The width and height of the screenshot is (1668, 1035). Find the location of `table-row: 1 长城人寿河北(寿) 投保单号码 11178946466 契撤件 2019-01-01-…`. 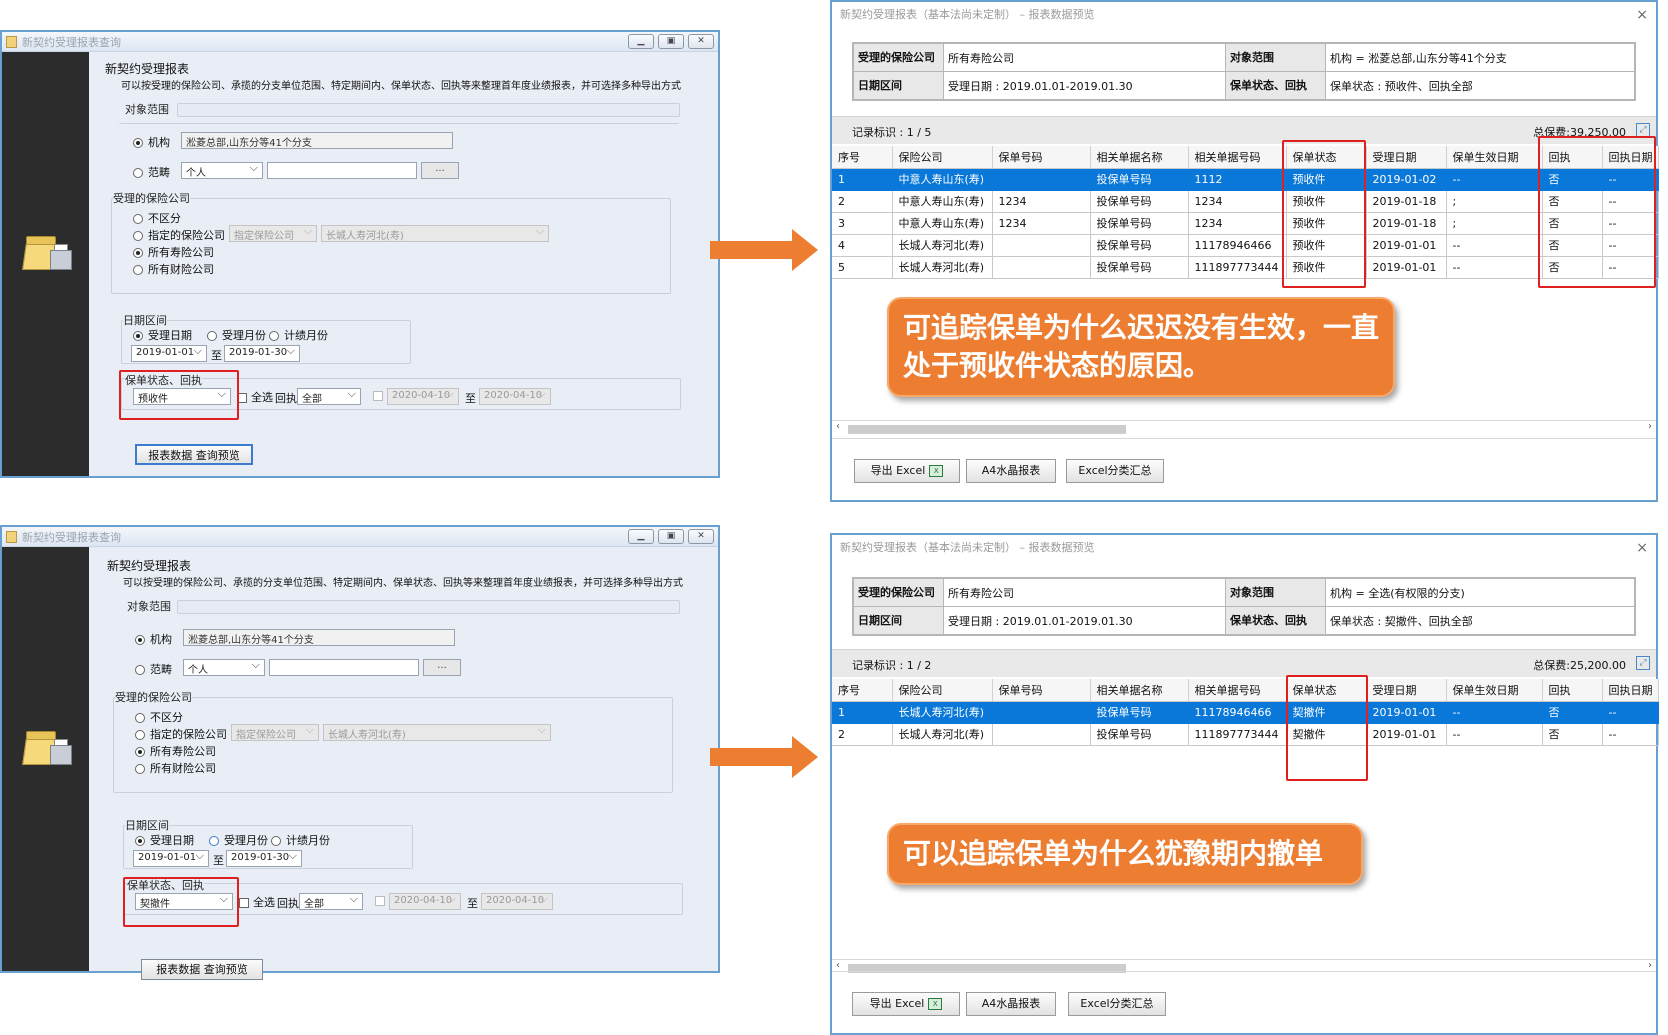

table-row: 1 长城人寿河北(寿) 投保单号码 11178946466 契撤件 2019-01-01-… is located at coordinates (1245, 712).